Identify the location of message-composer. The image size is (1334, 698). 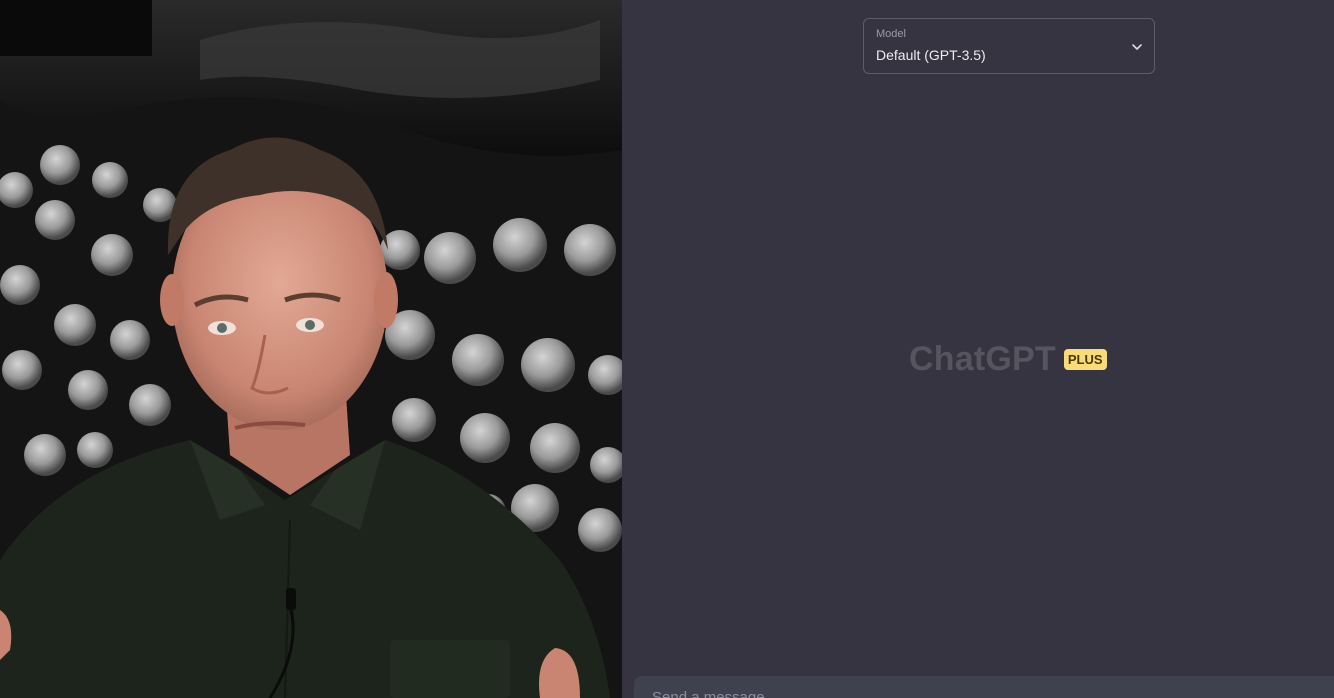
(984, 687).